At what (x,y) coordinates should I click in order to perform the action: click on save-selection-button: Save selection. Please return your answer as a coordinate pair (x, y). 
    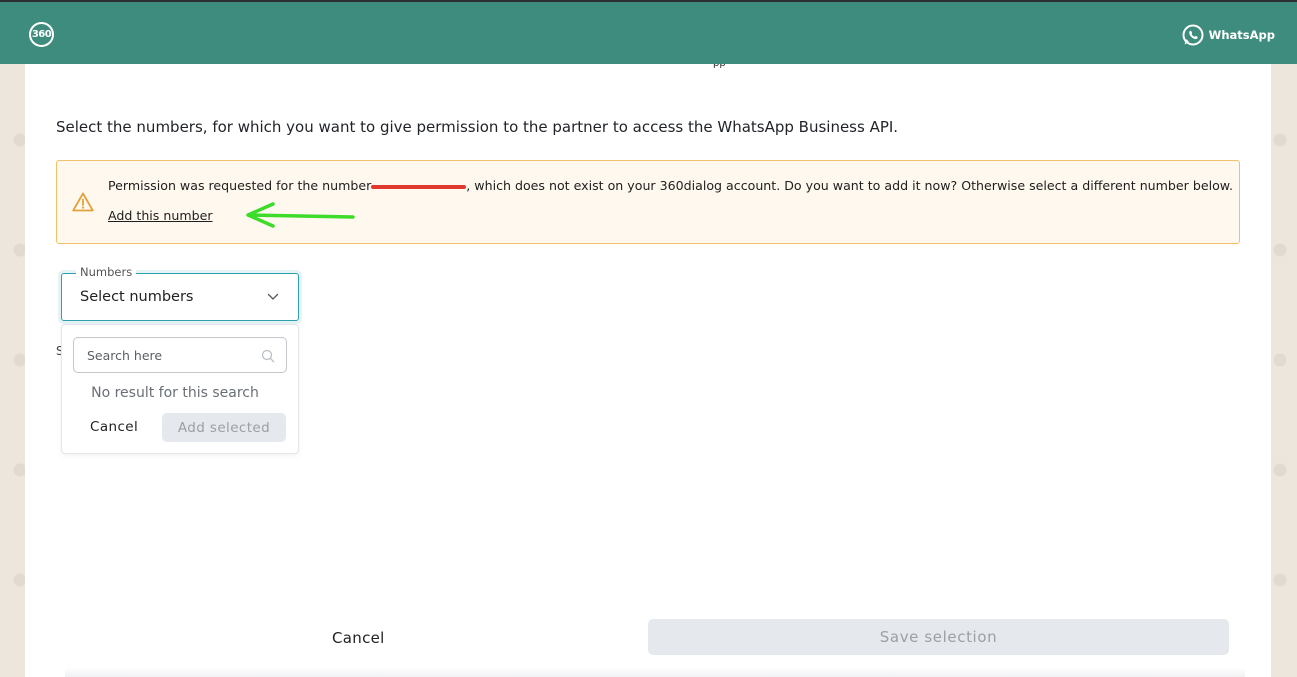
    Looking at the image, I should click on (938, 637).